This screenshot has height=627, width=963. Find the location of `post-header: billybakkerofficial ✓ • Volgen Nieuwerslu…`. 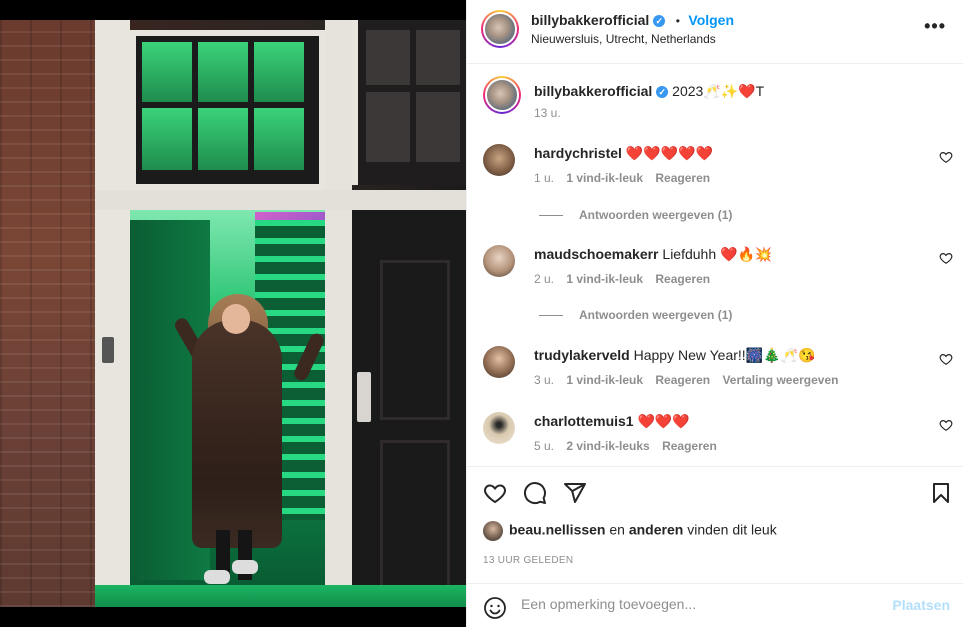

post-header: billybakkerofficial ✓ • Volgen Nieuwerslu… is located at coordinates (715, 32).